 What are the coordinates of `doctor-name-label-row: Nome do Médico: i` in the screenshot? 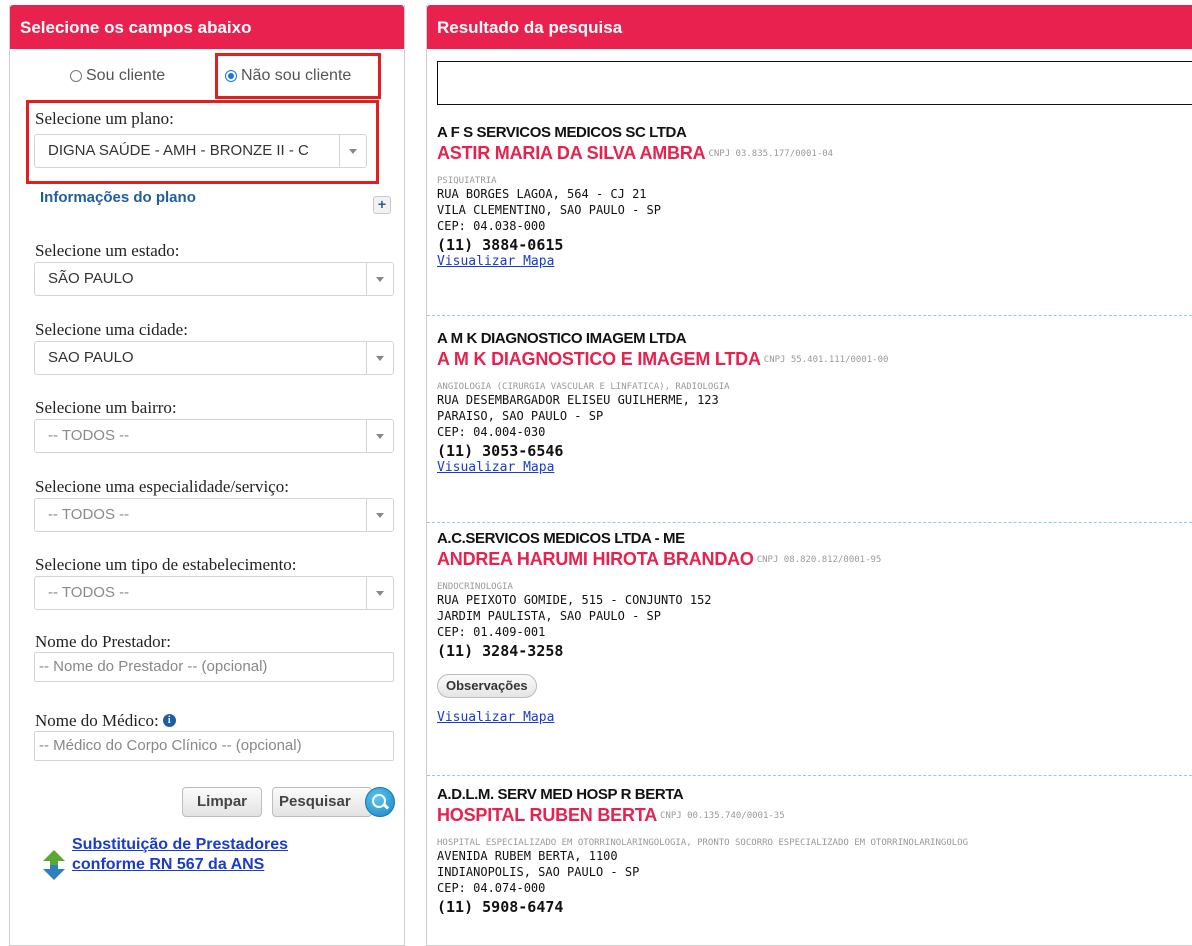 It's located at (105, 721).